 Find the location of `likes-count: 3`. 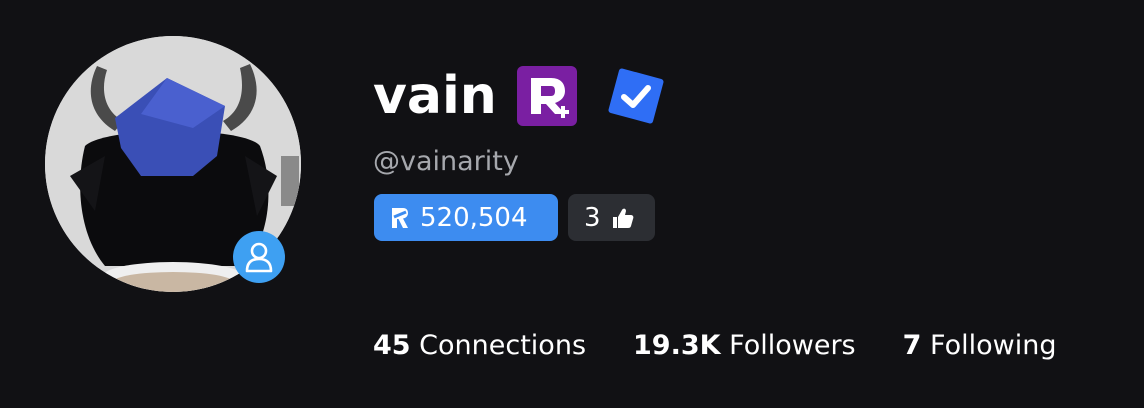

likes-count: 3 is located at coordinates (592, 217).